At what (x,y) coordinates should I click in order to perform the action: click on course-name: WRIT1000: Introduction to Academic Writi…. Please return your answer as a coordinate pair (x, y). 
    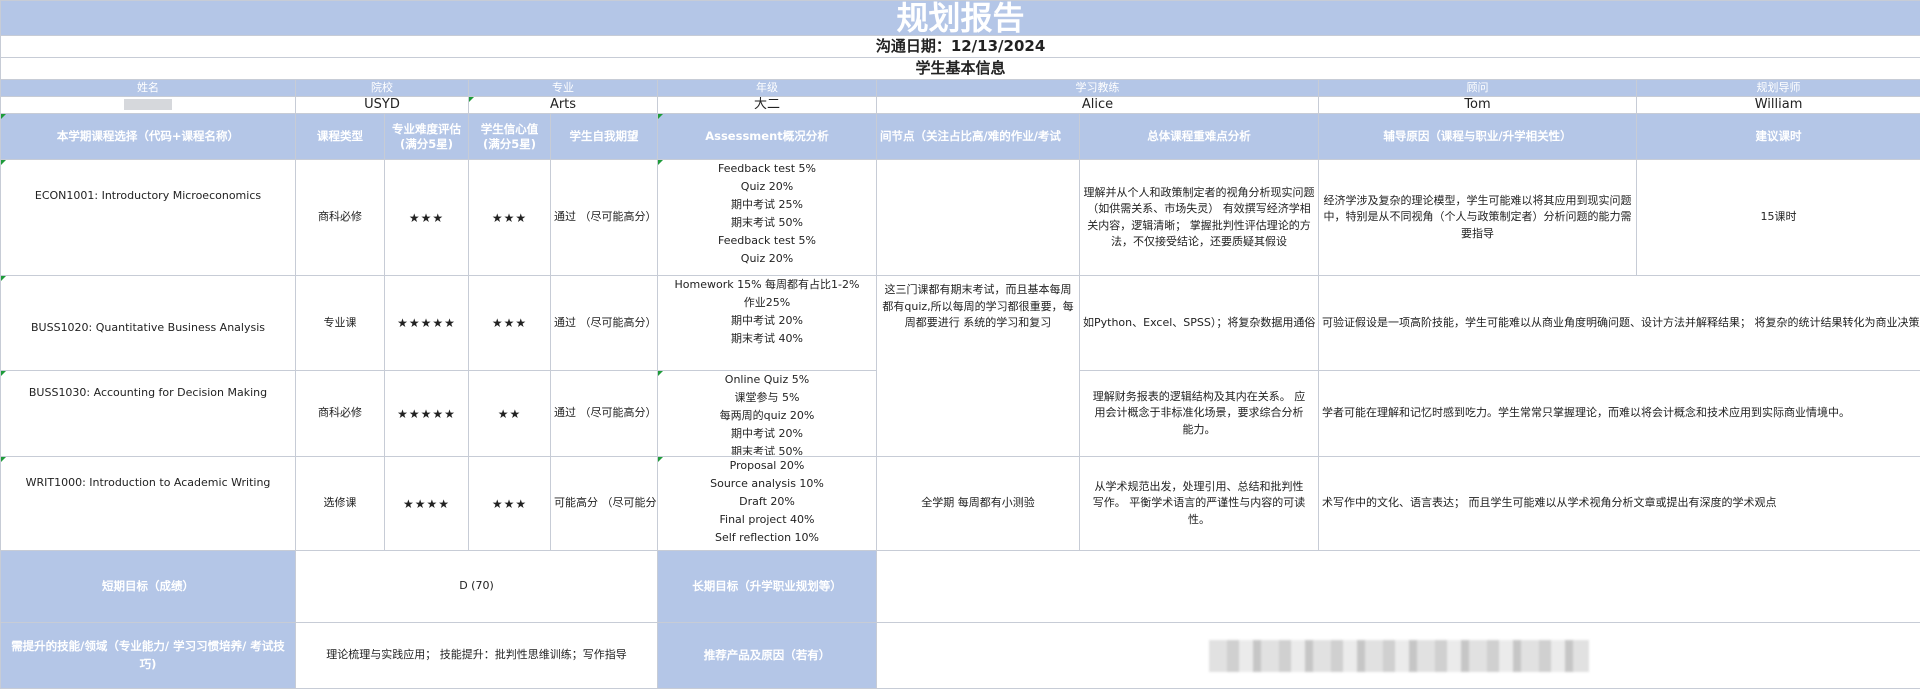
    Looking at the image, I should click on (148, 503).